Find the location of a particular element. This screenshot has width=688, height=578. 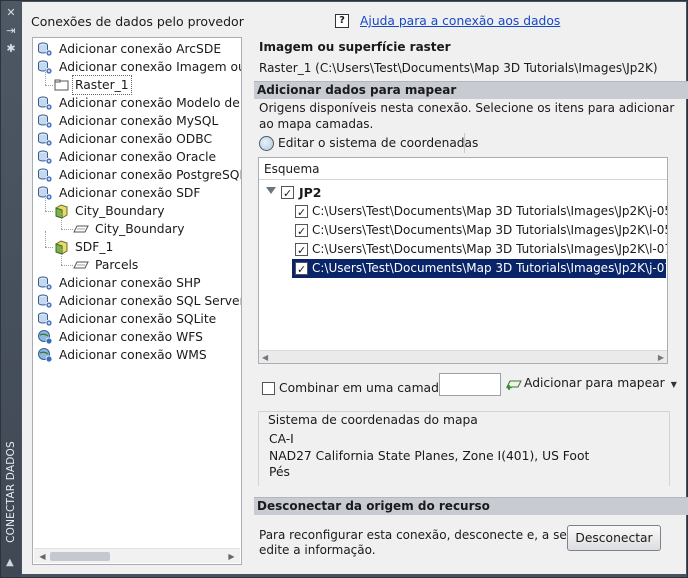

tree-item-label: Adicionar conexão Imagem ou sup is located at coordinates (150, 67).